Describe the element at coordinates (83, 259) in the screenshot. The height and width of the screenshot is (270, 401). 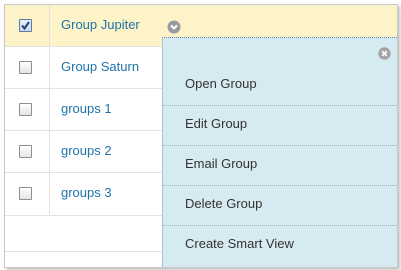
I see `table-footer-row` at that location.